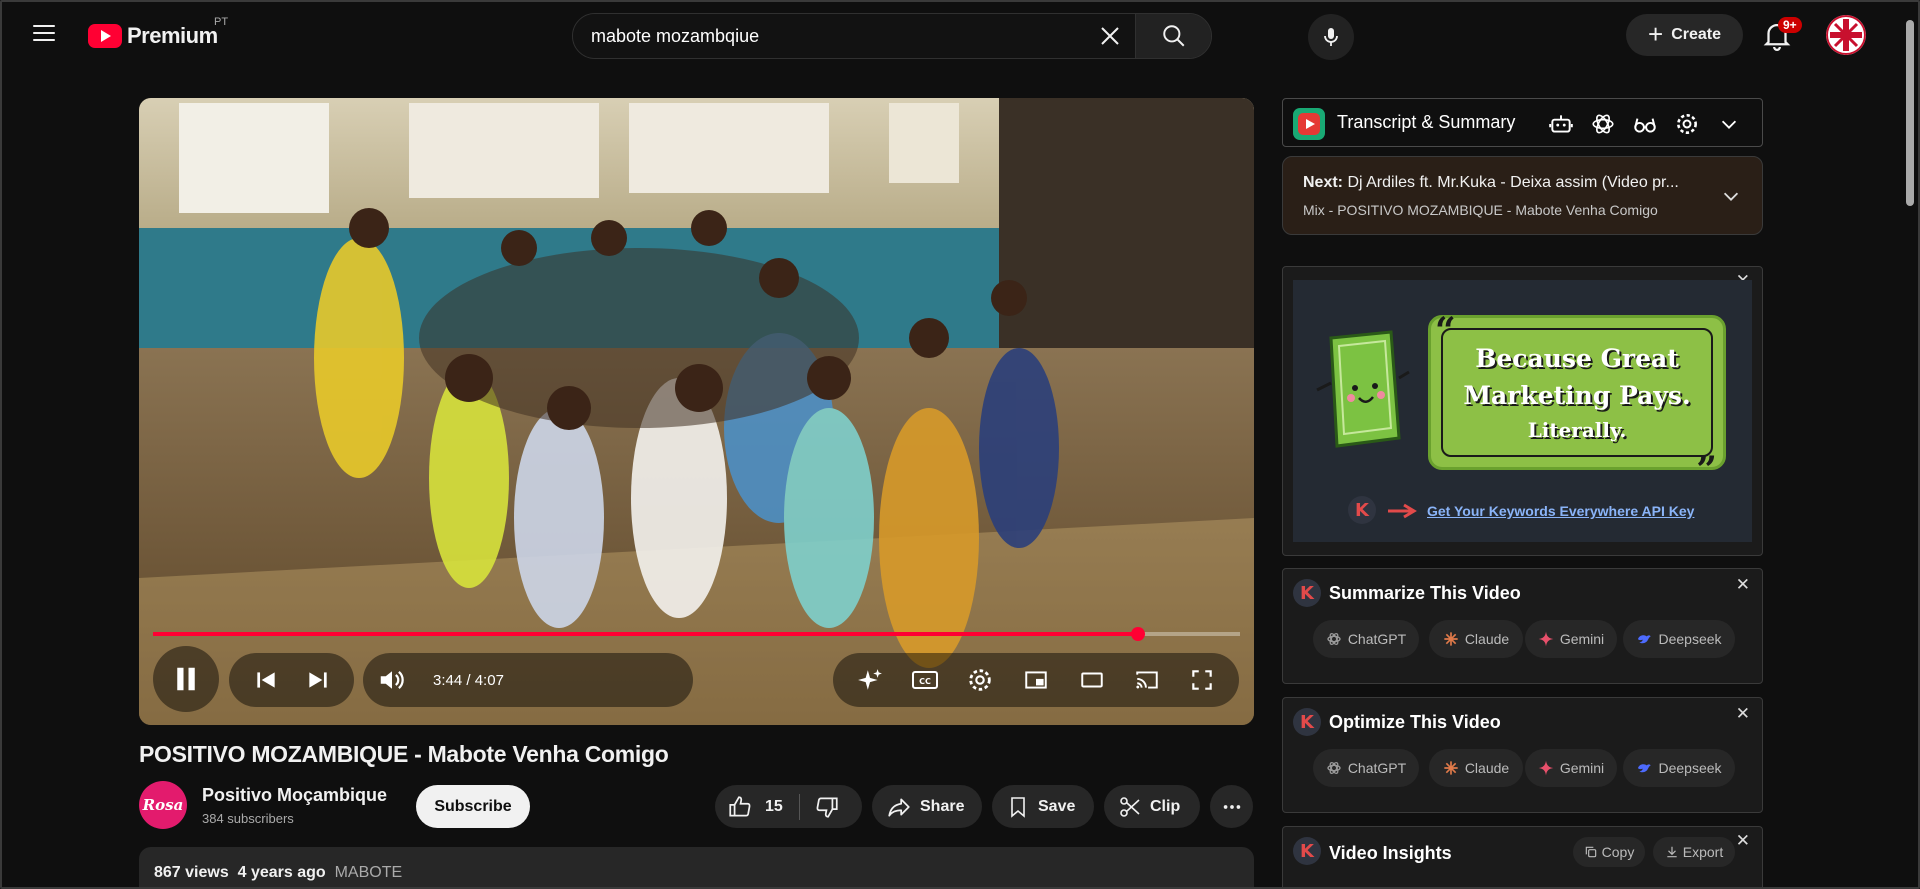  I want to click on previous-icon, so click(266, 680).